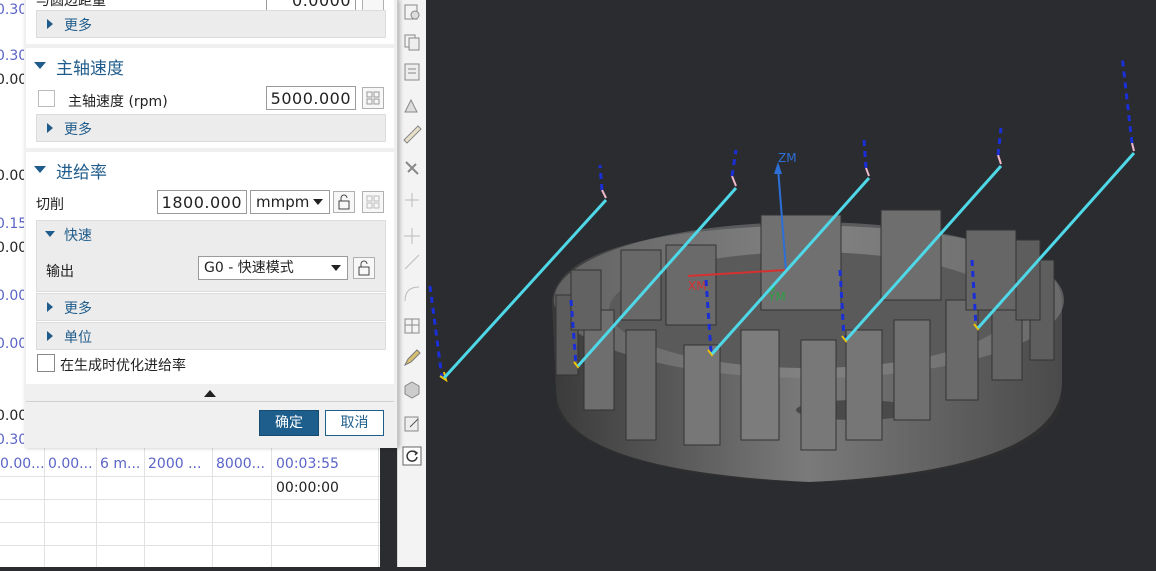 The width and height of the screenshot is (1156, 571). What do you see at coordinates (412, 294) in the screenshot?
I see `arc-icon` at bounding box center [412, 294].